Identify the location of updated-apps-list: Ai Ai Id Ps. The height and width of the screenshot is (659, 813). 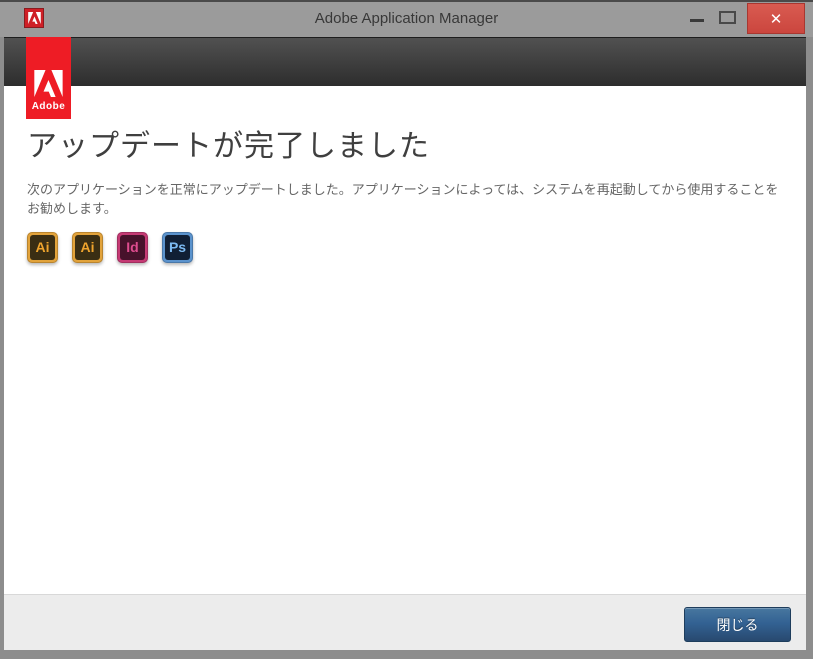
(404, 247).